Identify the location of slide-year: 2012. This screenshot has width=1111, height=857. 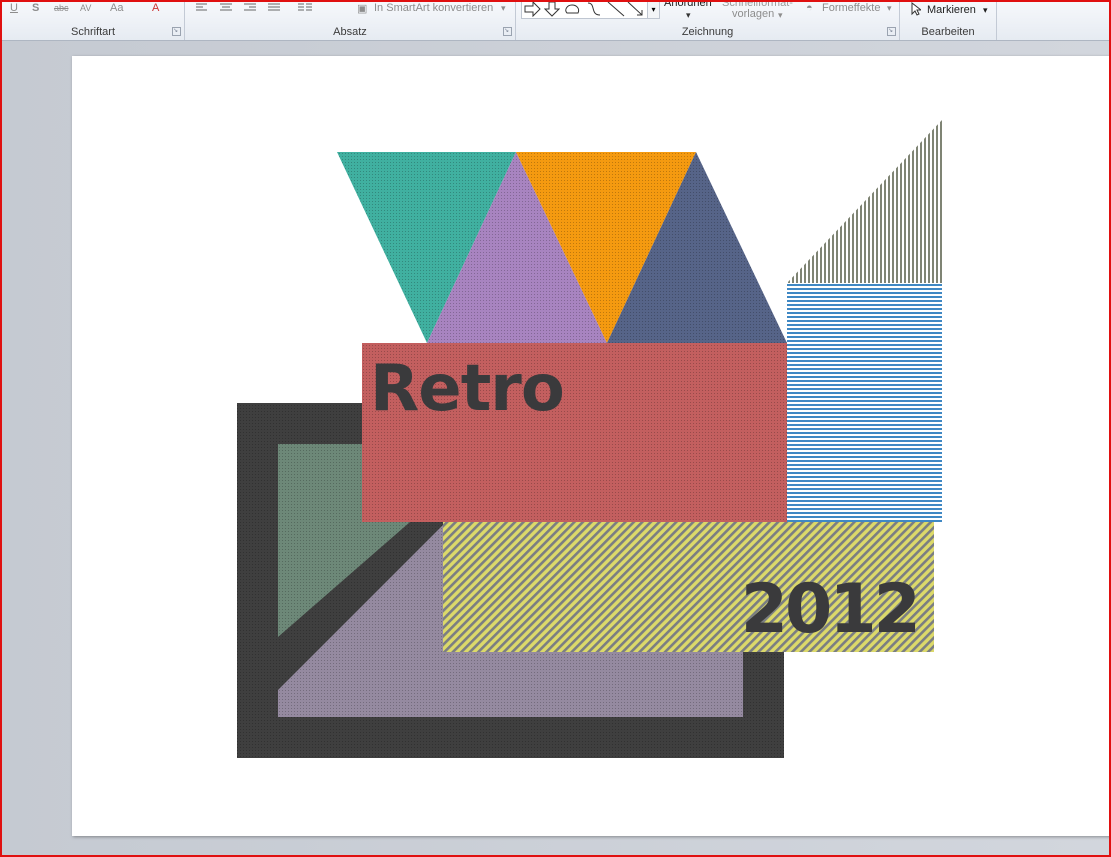
(831, 609).